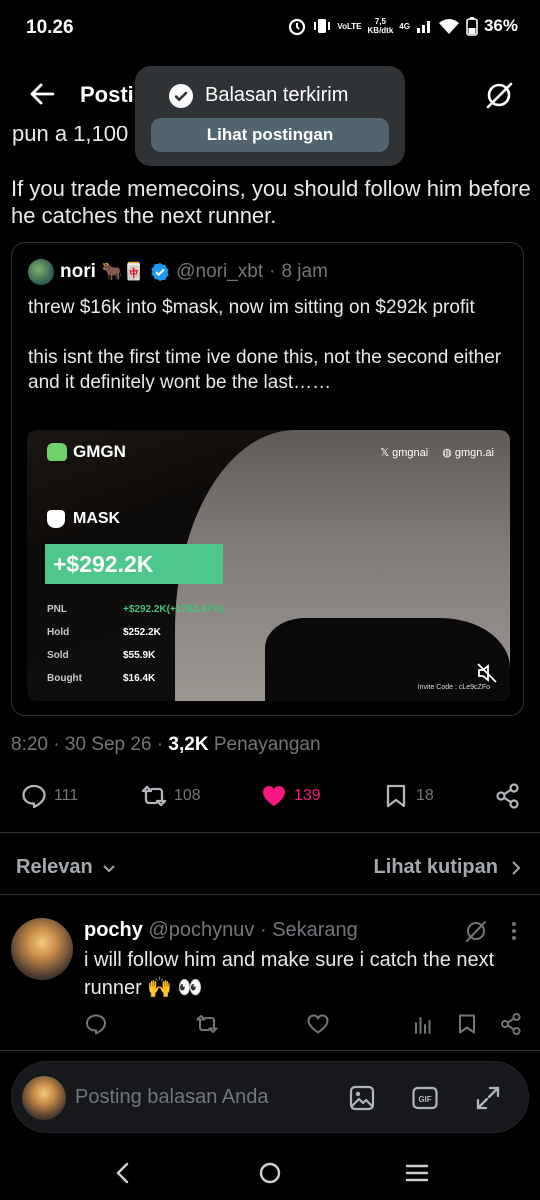 Image resolution: width=540 pixels, height=1200 pixels. Describe the element at coordinates (136, 609) in the screenshot. I see `stat-row: PNL +$292.2K(+1782.47%)` at that location.